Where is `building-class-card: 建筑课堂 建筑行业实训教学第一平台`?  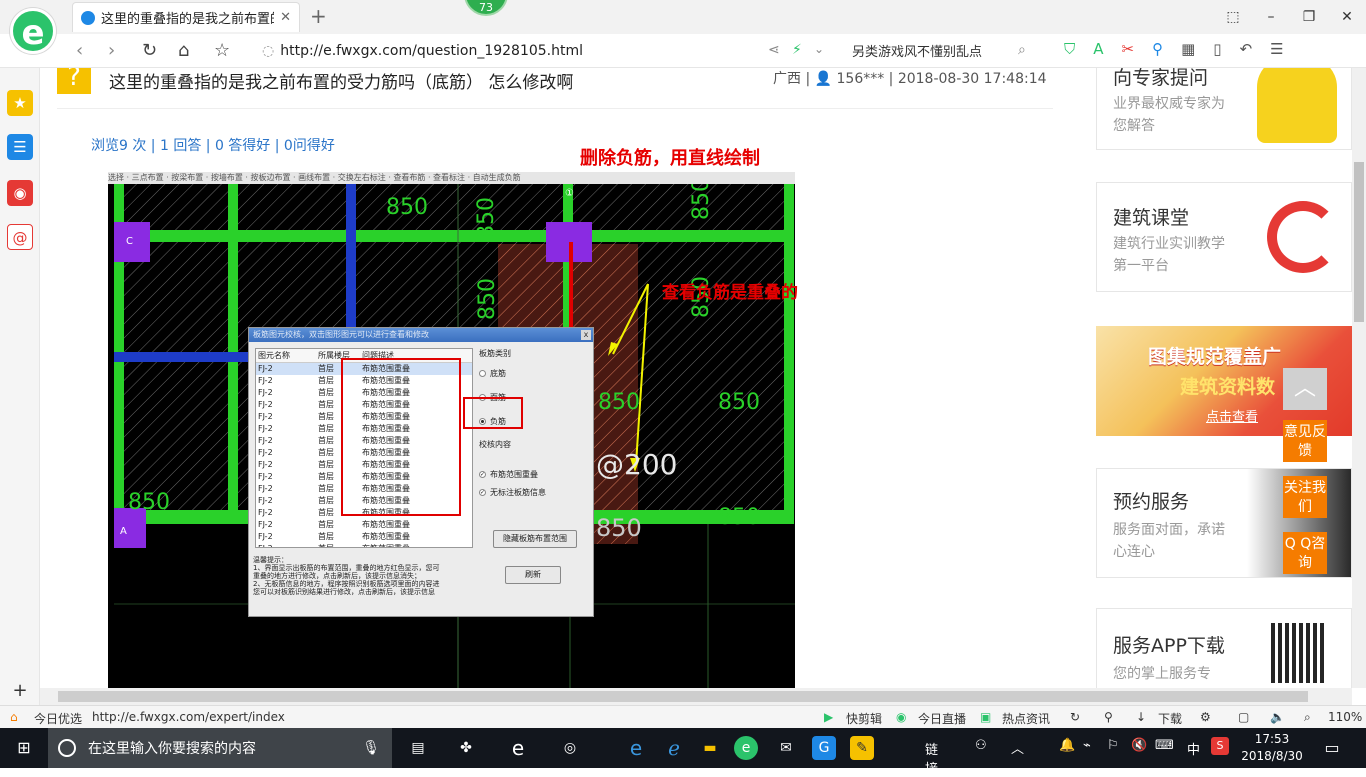
building-class-card: 建筑课堂 建筑行业实训教学第一平台 is located at coordinates (1224, 237).